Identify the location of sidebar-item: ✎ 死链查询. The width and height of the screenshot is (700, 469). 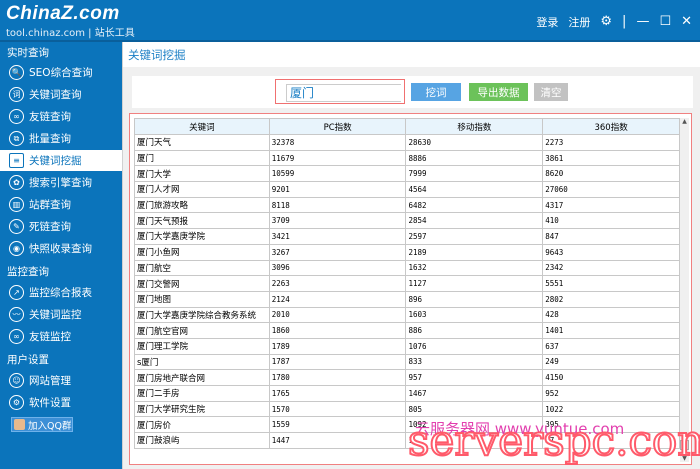
(61, 226).